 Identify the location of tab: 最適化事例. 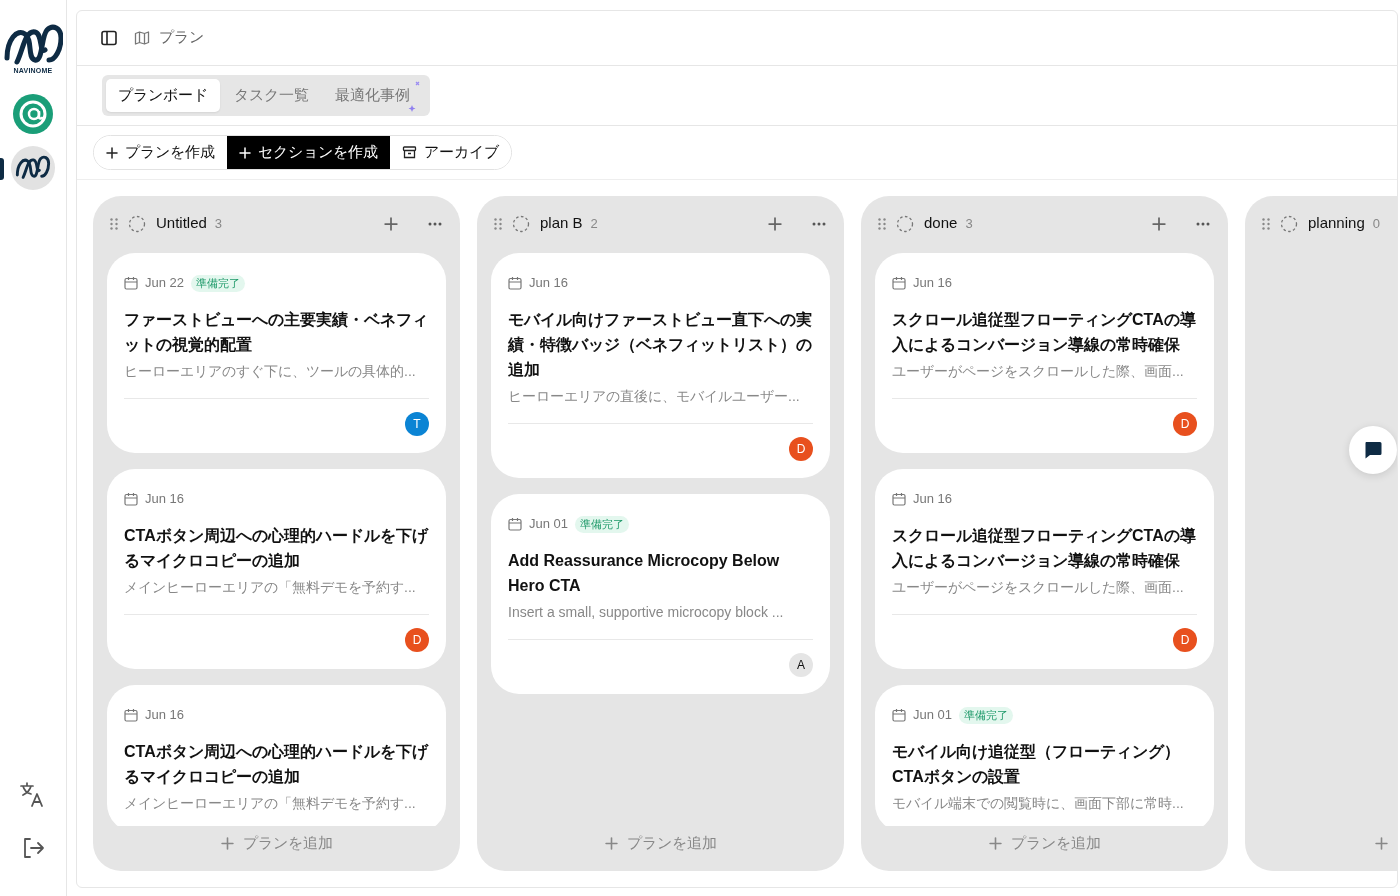
(374, 95).